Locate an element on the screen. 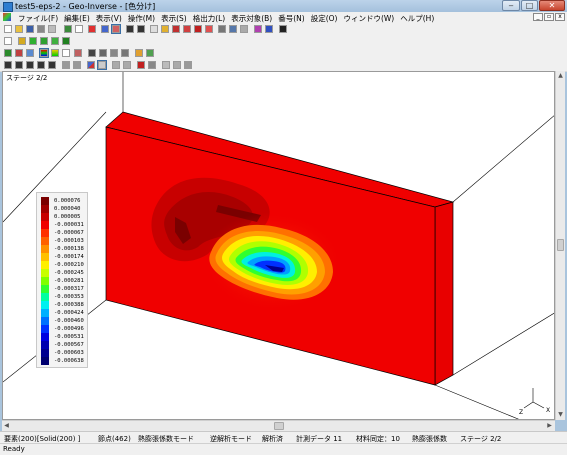  link-icon is located at coordinates (166, 65).